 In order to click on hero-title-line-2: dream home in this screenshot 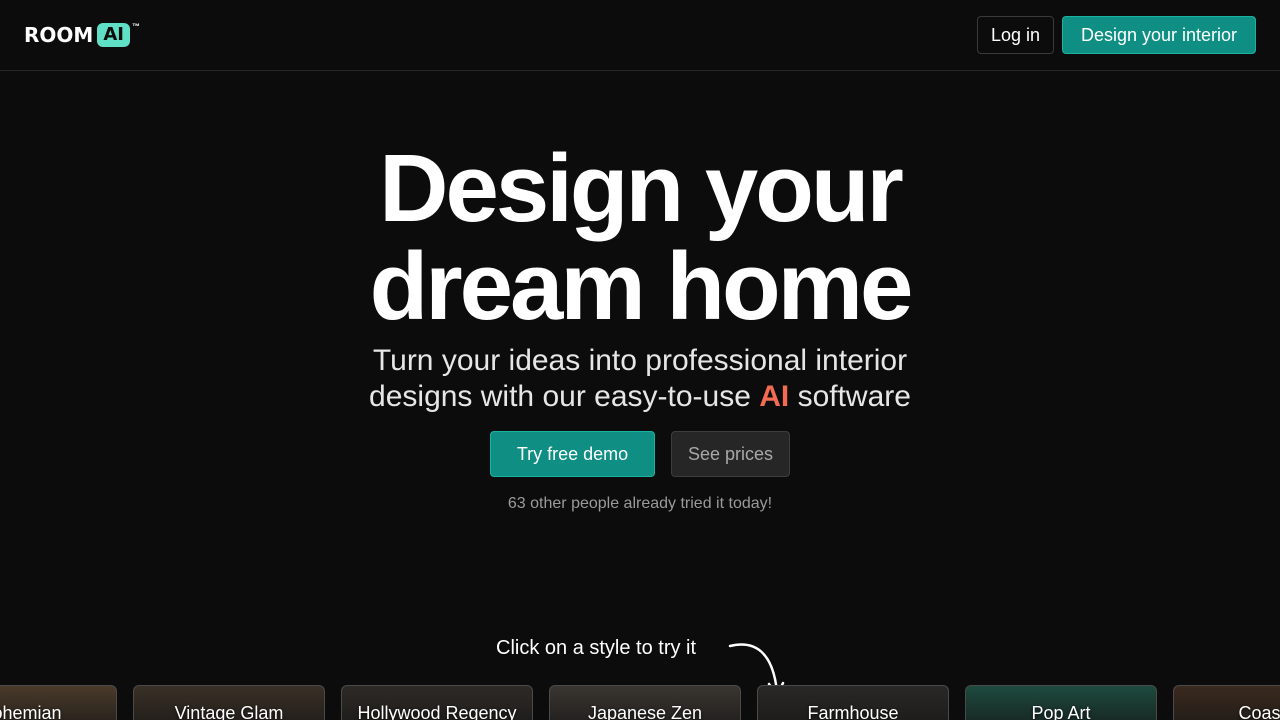, I will do `click(641, 286)`.